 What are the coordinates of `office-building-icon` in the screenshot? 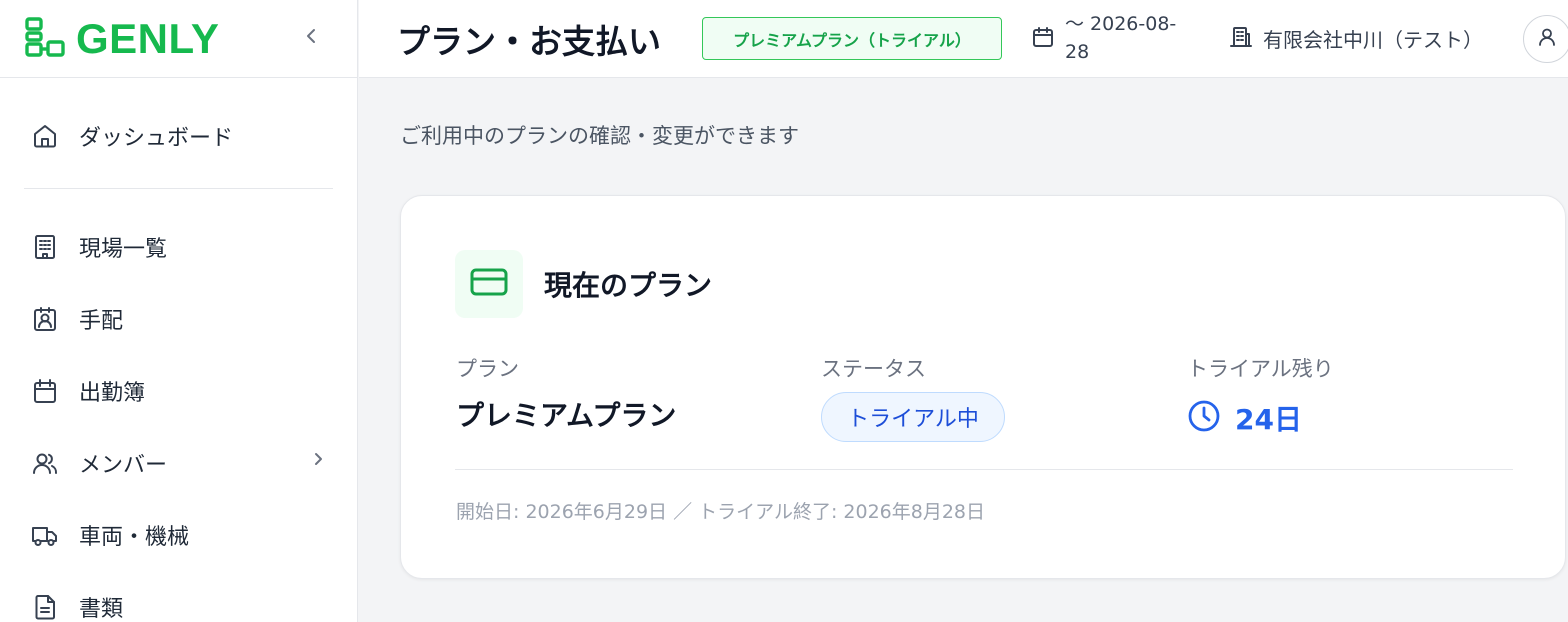 It's located at (1241, 39).